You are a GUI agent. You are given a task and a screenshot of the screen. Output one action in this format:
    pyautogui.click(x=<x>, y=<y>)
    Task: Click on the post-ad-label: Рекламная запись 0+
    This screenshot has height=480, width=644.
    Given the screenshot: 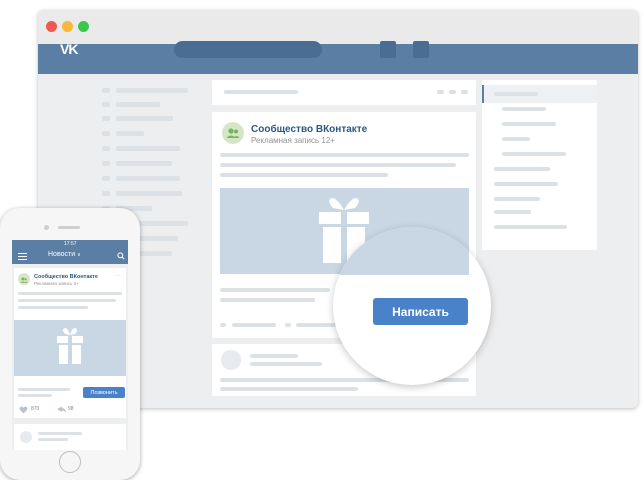 What is the action you would take?
    pyautogui.click(x=56, y=283)
    